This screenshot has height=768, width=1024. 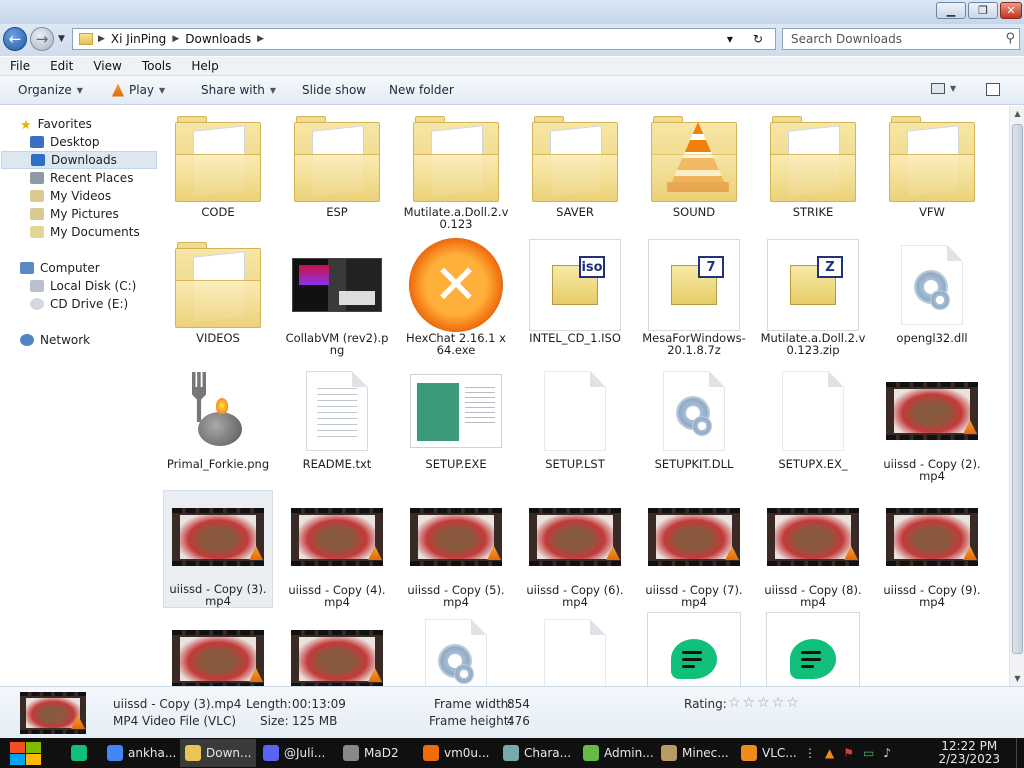 I want to click on file-item: iso INTEL_CD_1.ISO, so click(x=575, y=297).